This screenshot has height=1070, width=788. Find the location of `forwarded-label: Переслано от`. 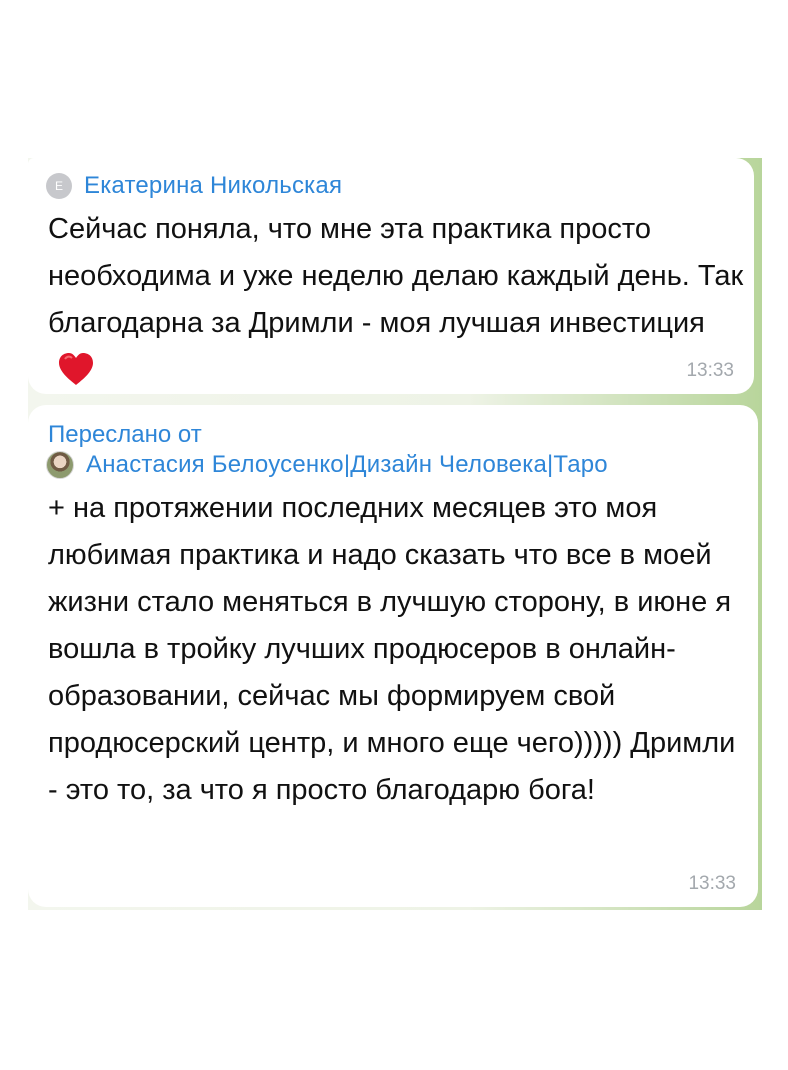

forwarded-label: Переслано от is located at coordinates (125, 434).